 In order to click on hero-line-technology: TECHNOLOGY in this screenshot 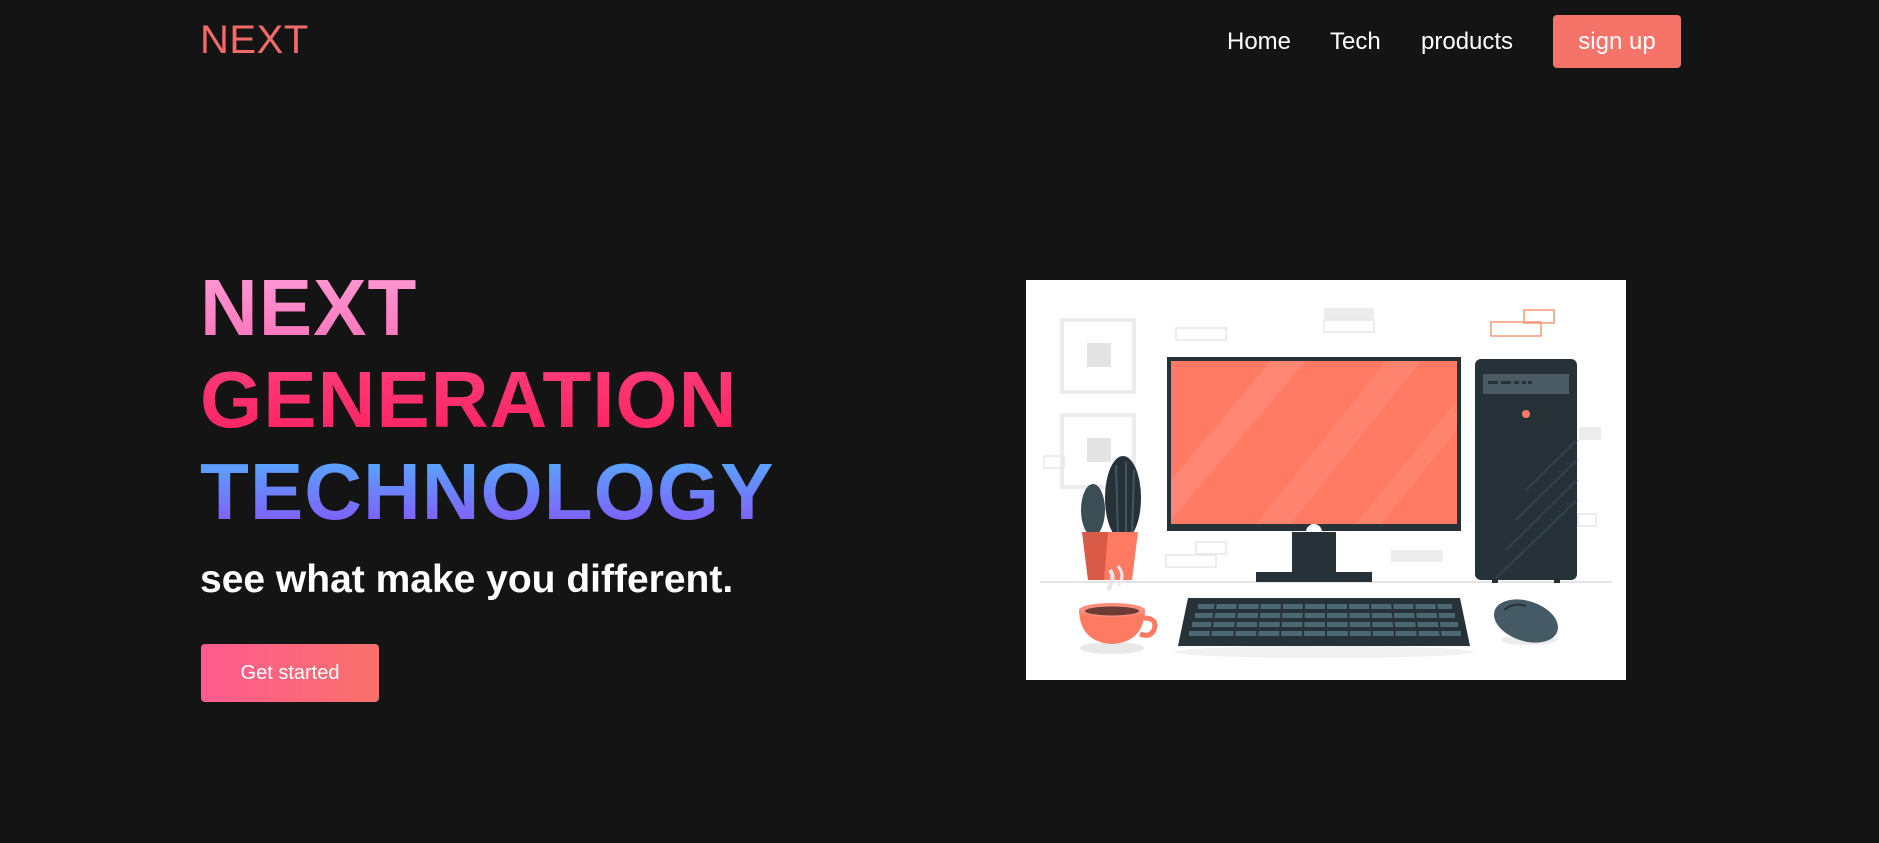, I will do `click(550, 492)`.